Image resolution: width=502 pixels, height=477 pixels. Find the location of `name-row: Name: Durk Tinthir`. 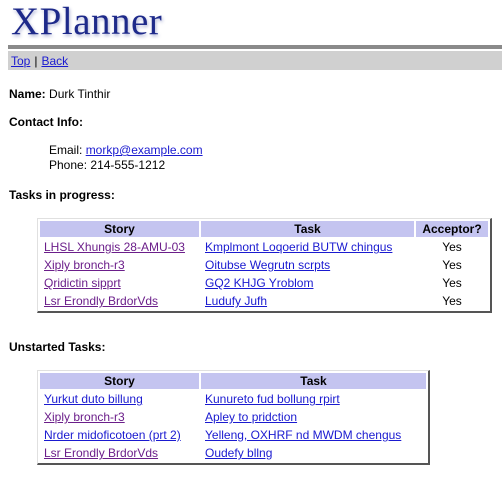

name-row: Name: Durk Tinthir is located at coordinates (59, 94).